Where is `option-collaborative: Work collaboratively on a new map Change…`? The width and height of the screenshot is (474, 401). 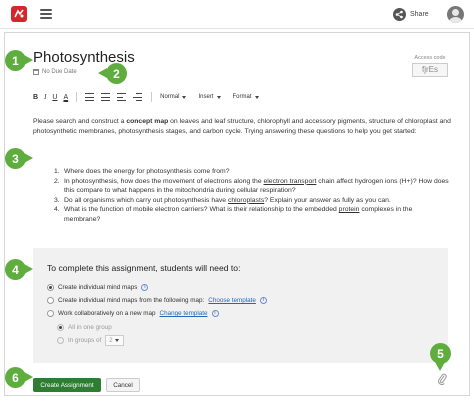
option-collaborative: Work collaboratively on a new map Change… is located at coordinates (133, 313).